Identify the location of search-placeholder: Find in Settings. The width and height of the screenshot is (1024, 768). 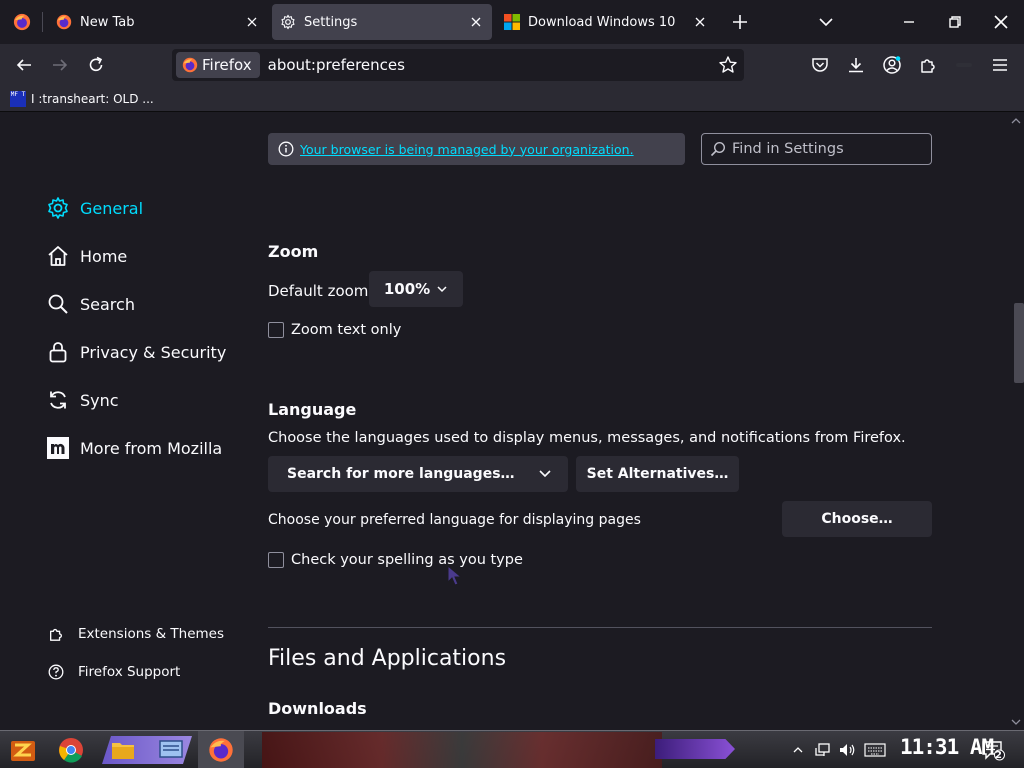
(788, 149).